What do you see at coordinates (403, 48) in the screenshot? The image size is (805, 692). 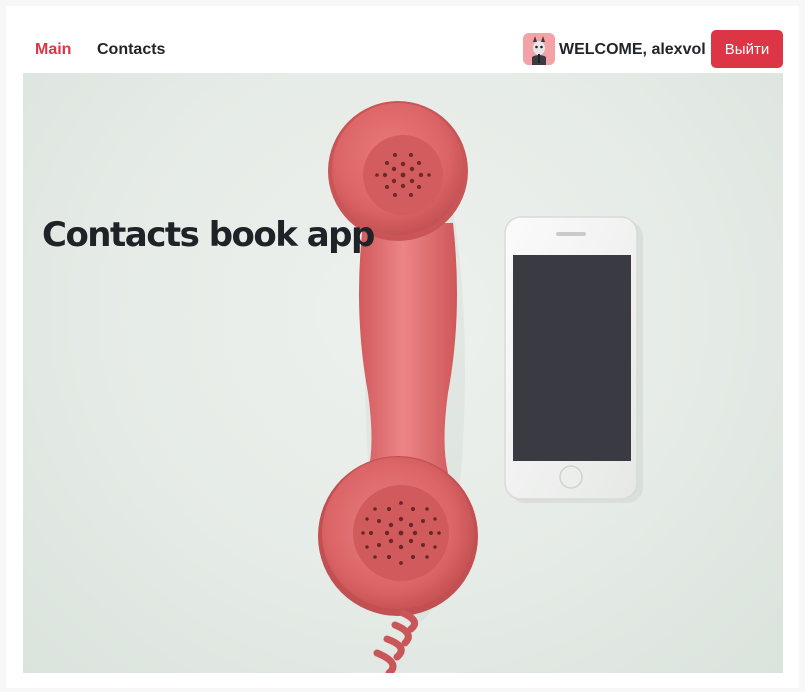 I see `navbar: Main Contacts WELCOME, alexvol Выйти` at bounding box center [403, 48].